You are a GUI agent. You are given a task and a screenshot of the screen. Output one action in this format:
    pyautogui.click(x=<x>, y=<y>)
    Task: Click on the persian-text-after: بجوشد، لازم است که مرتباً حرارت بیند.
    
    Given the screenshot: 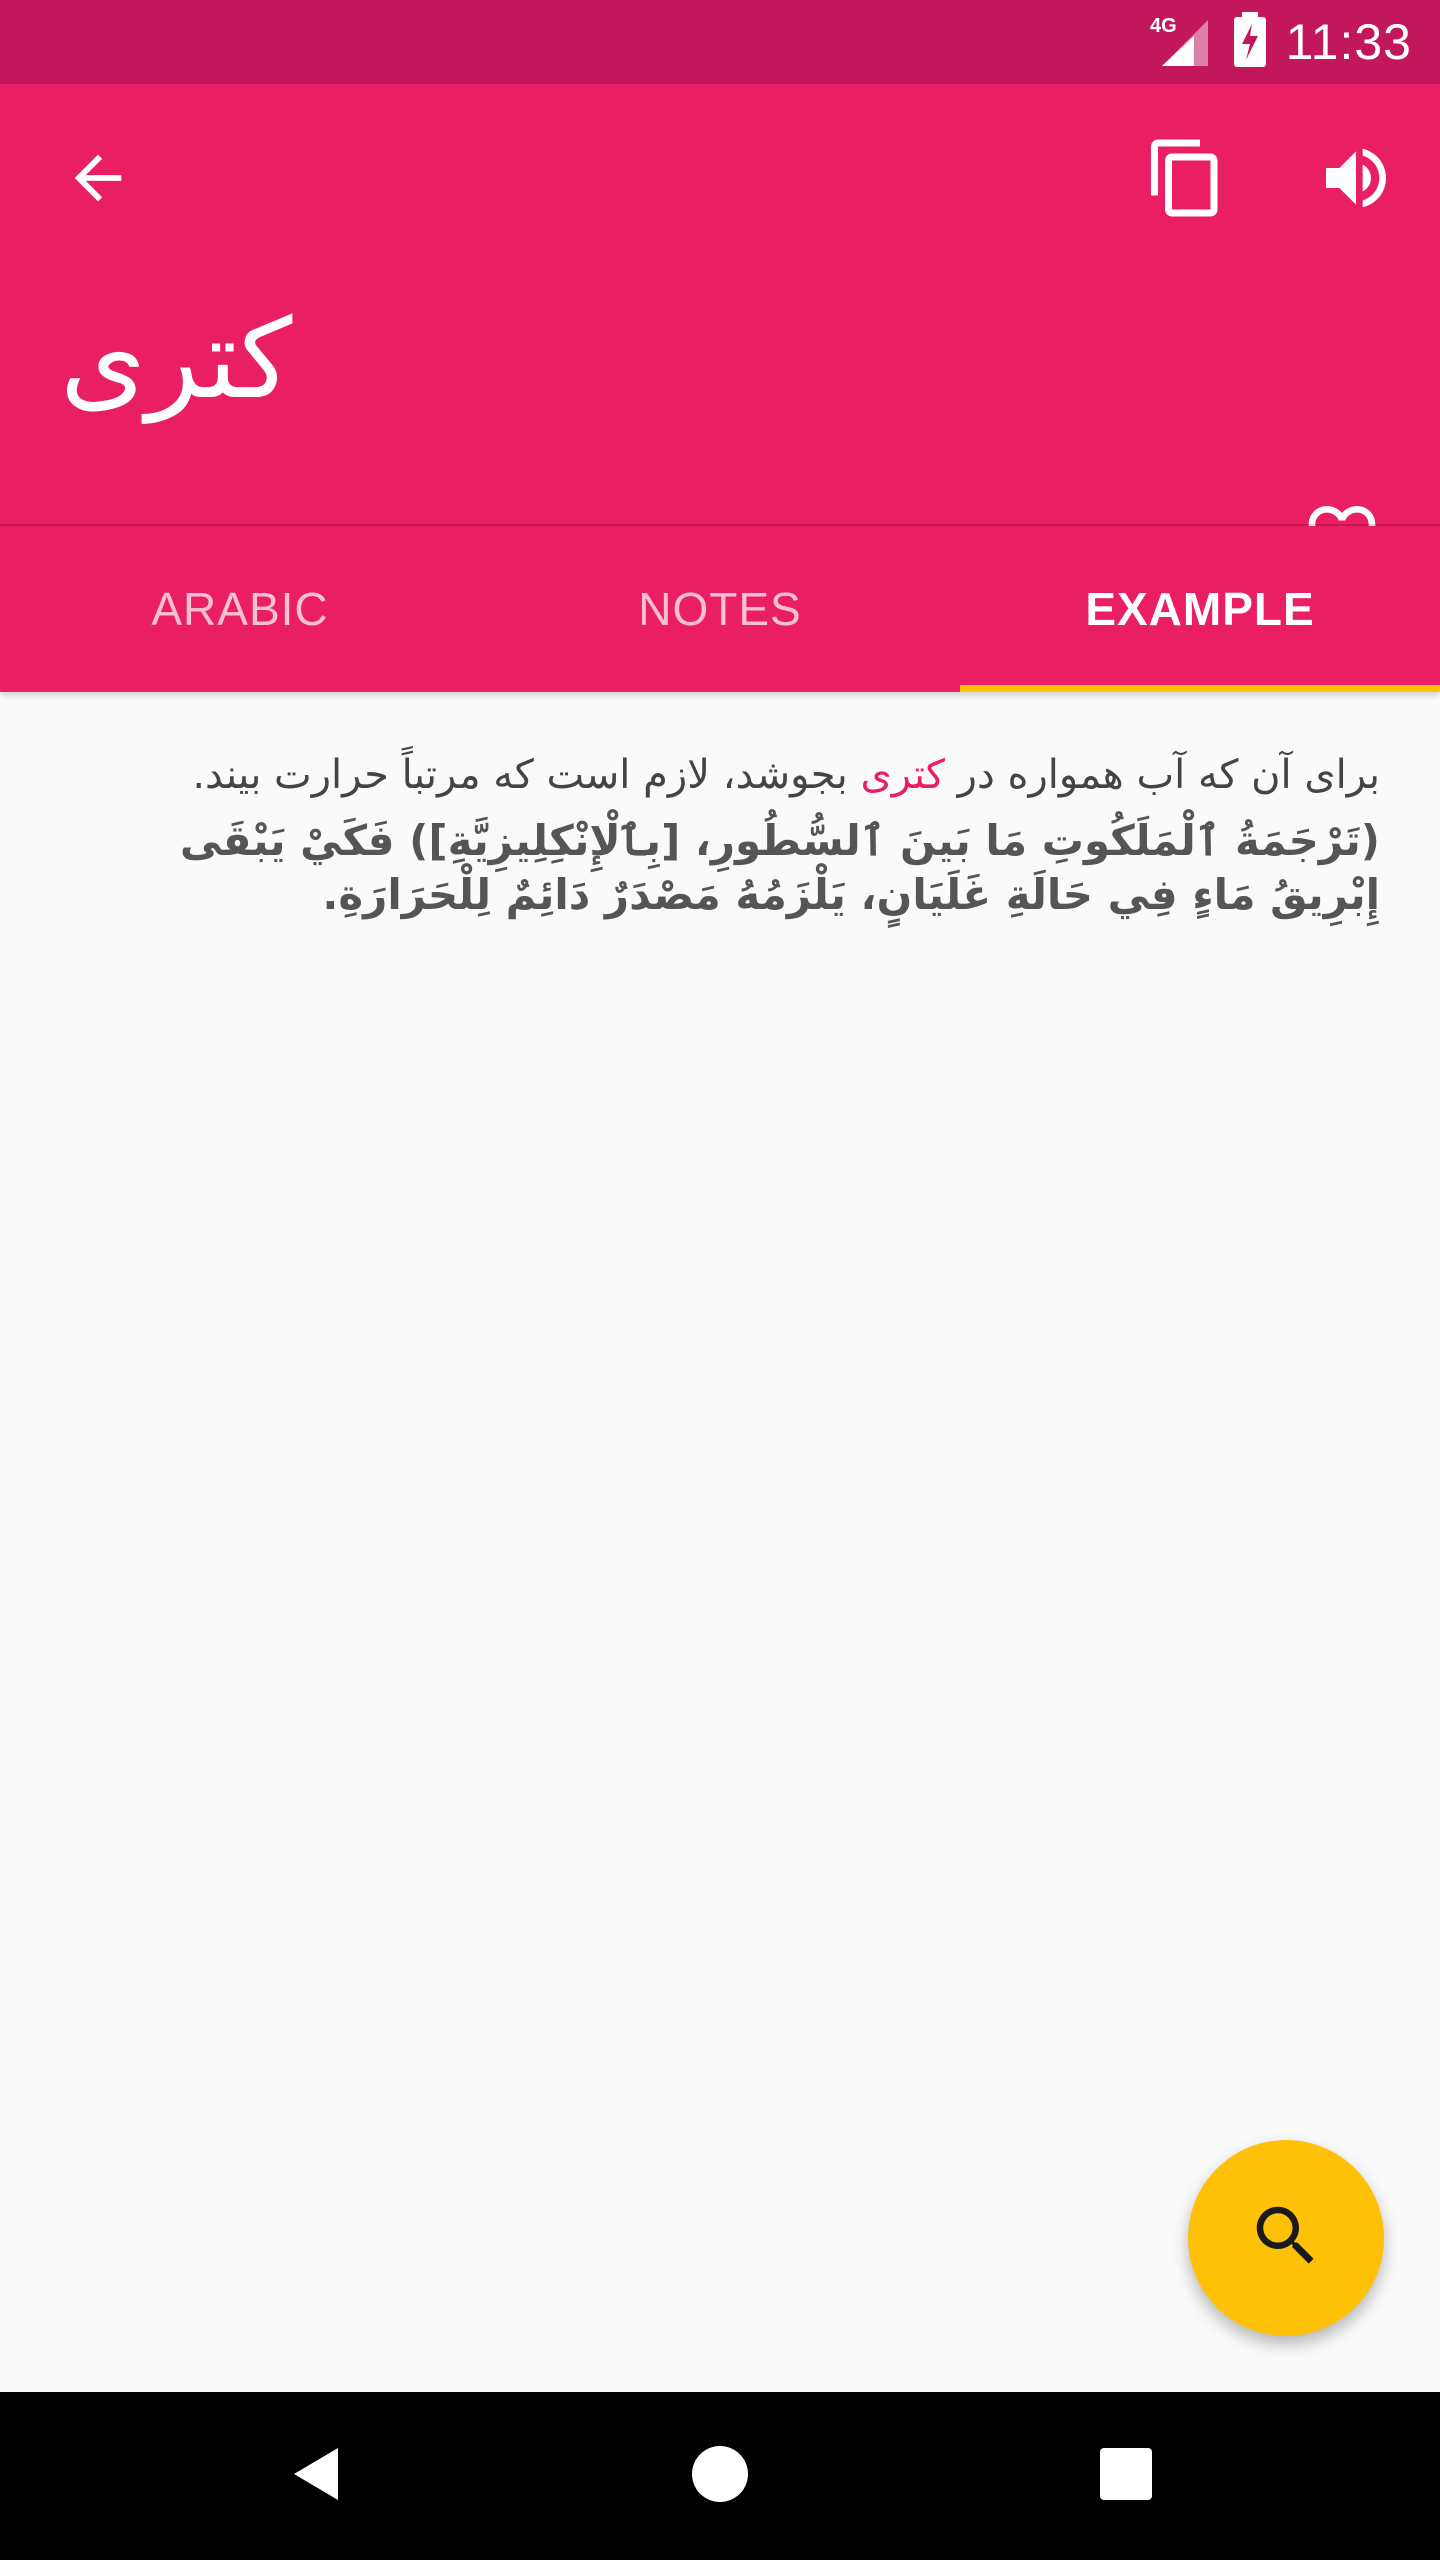 What is the action you would take?
    pyautogui.click(x=526, y=775)
    